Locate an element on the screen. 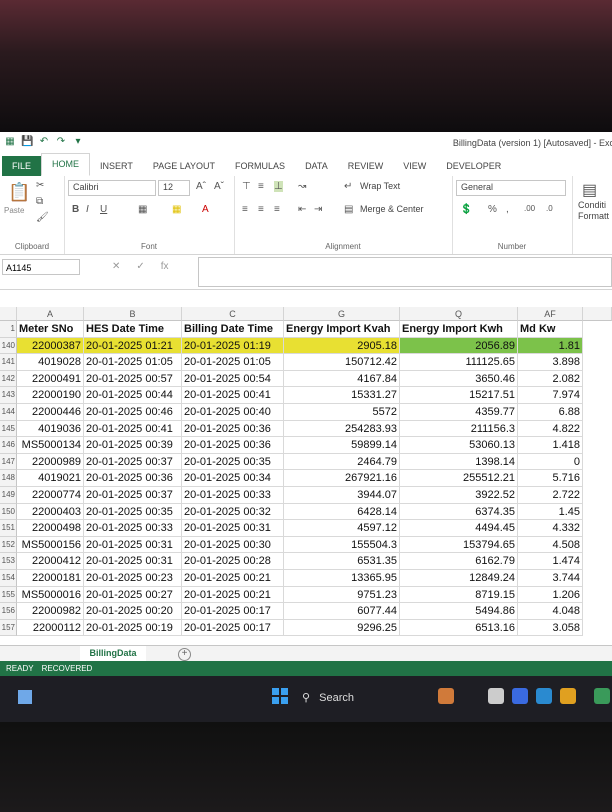 This screenshot has width=612, height=812. tab-view: VIEW is located at coordinates (414, 166).